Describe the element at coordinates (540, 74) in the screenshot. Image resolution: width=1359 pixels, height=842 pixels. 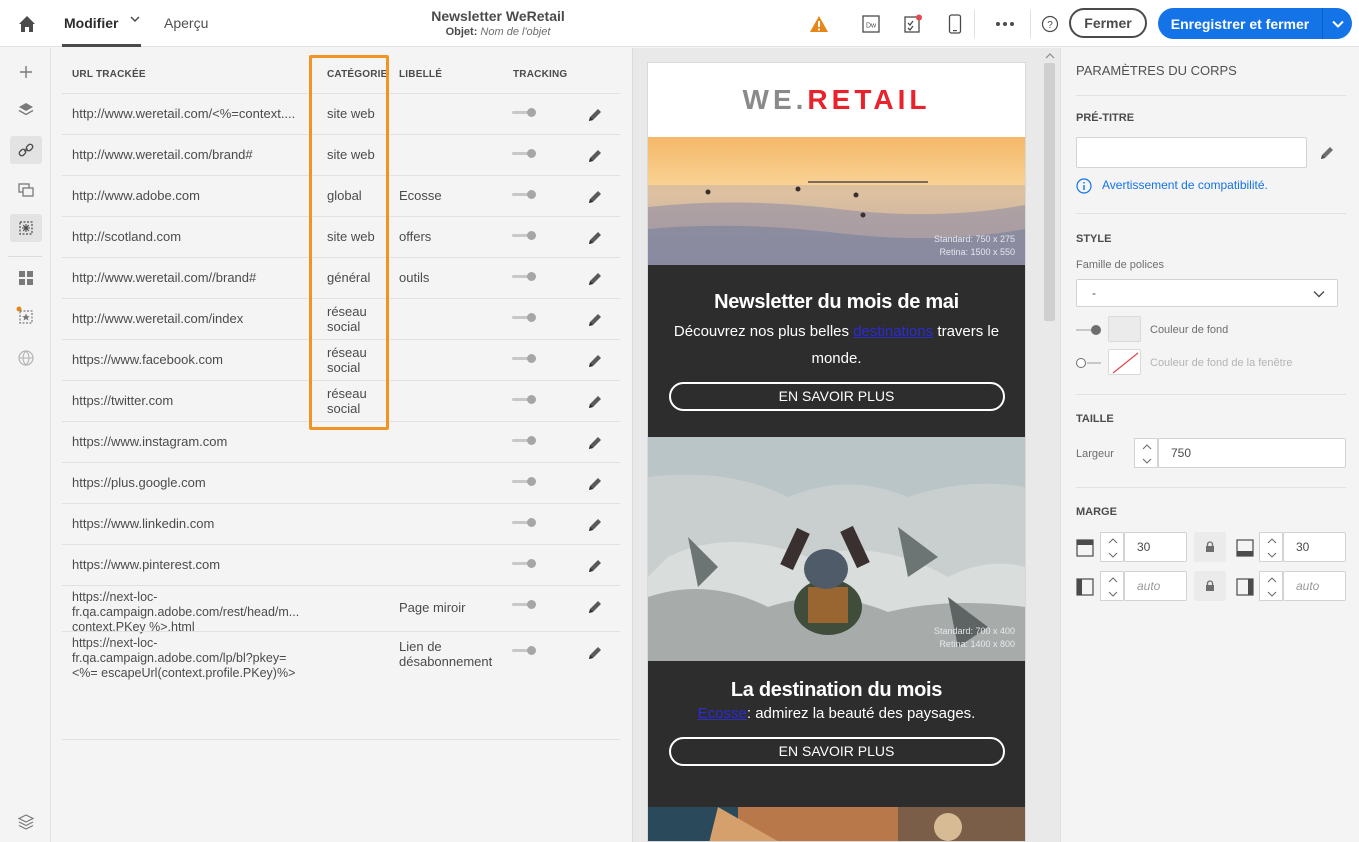
I see `column-header-tracking: TRACKING` at that location.